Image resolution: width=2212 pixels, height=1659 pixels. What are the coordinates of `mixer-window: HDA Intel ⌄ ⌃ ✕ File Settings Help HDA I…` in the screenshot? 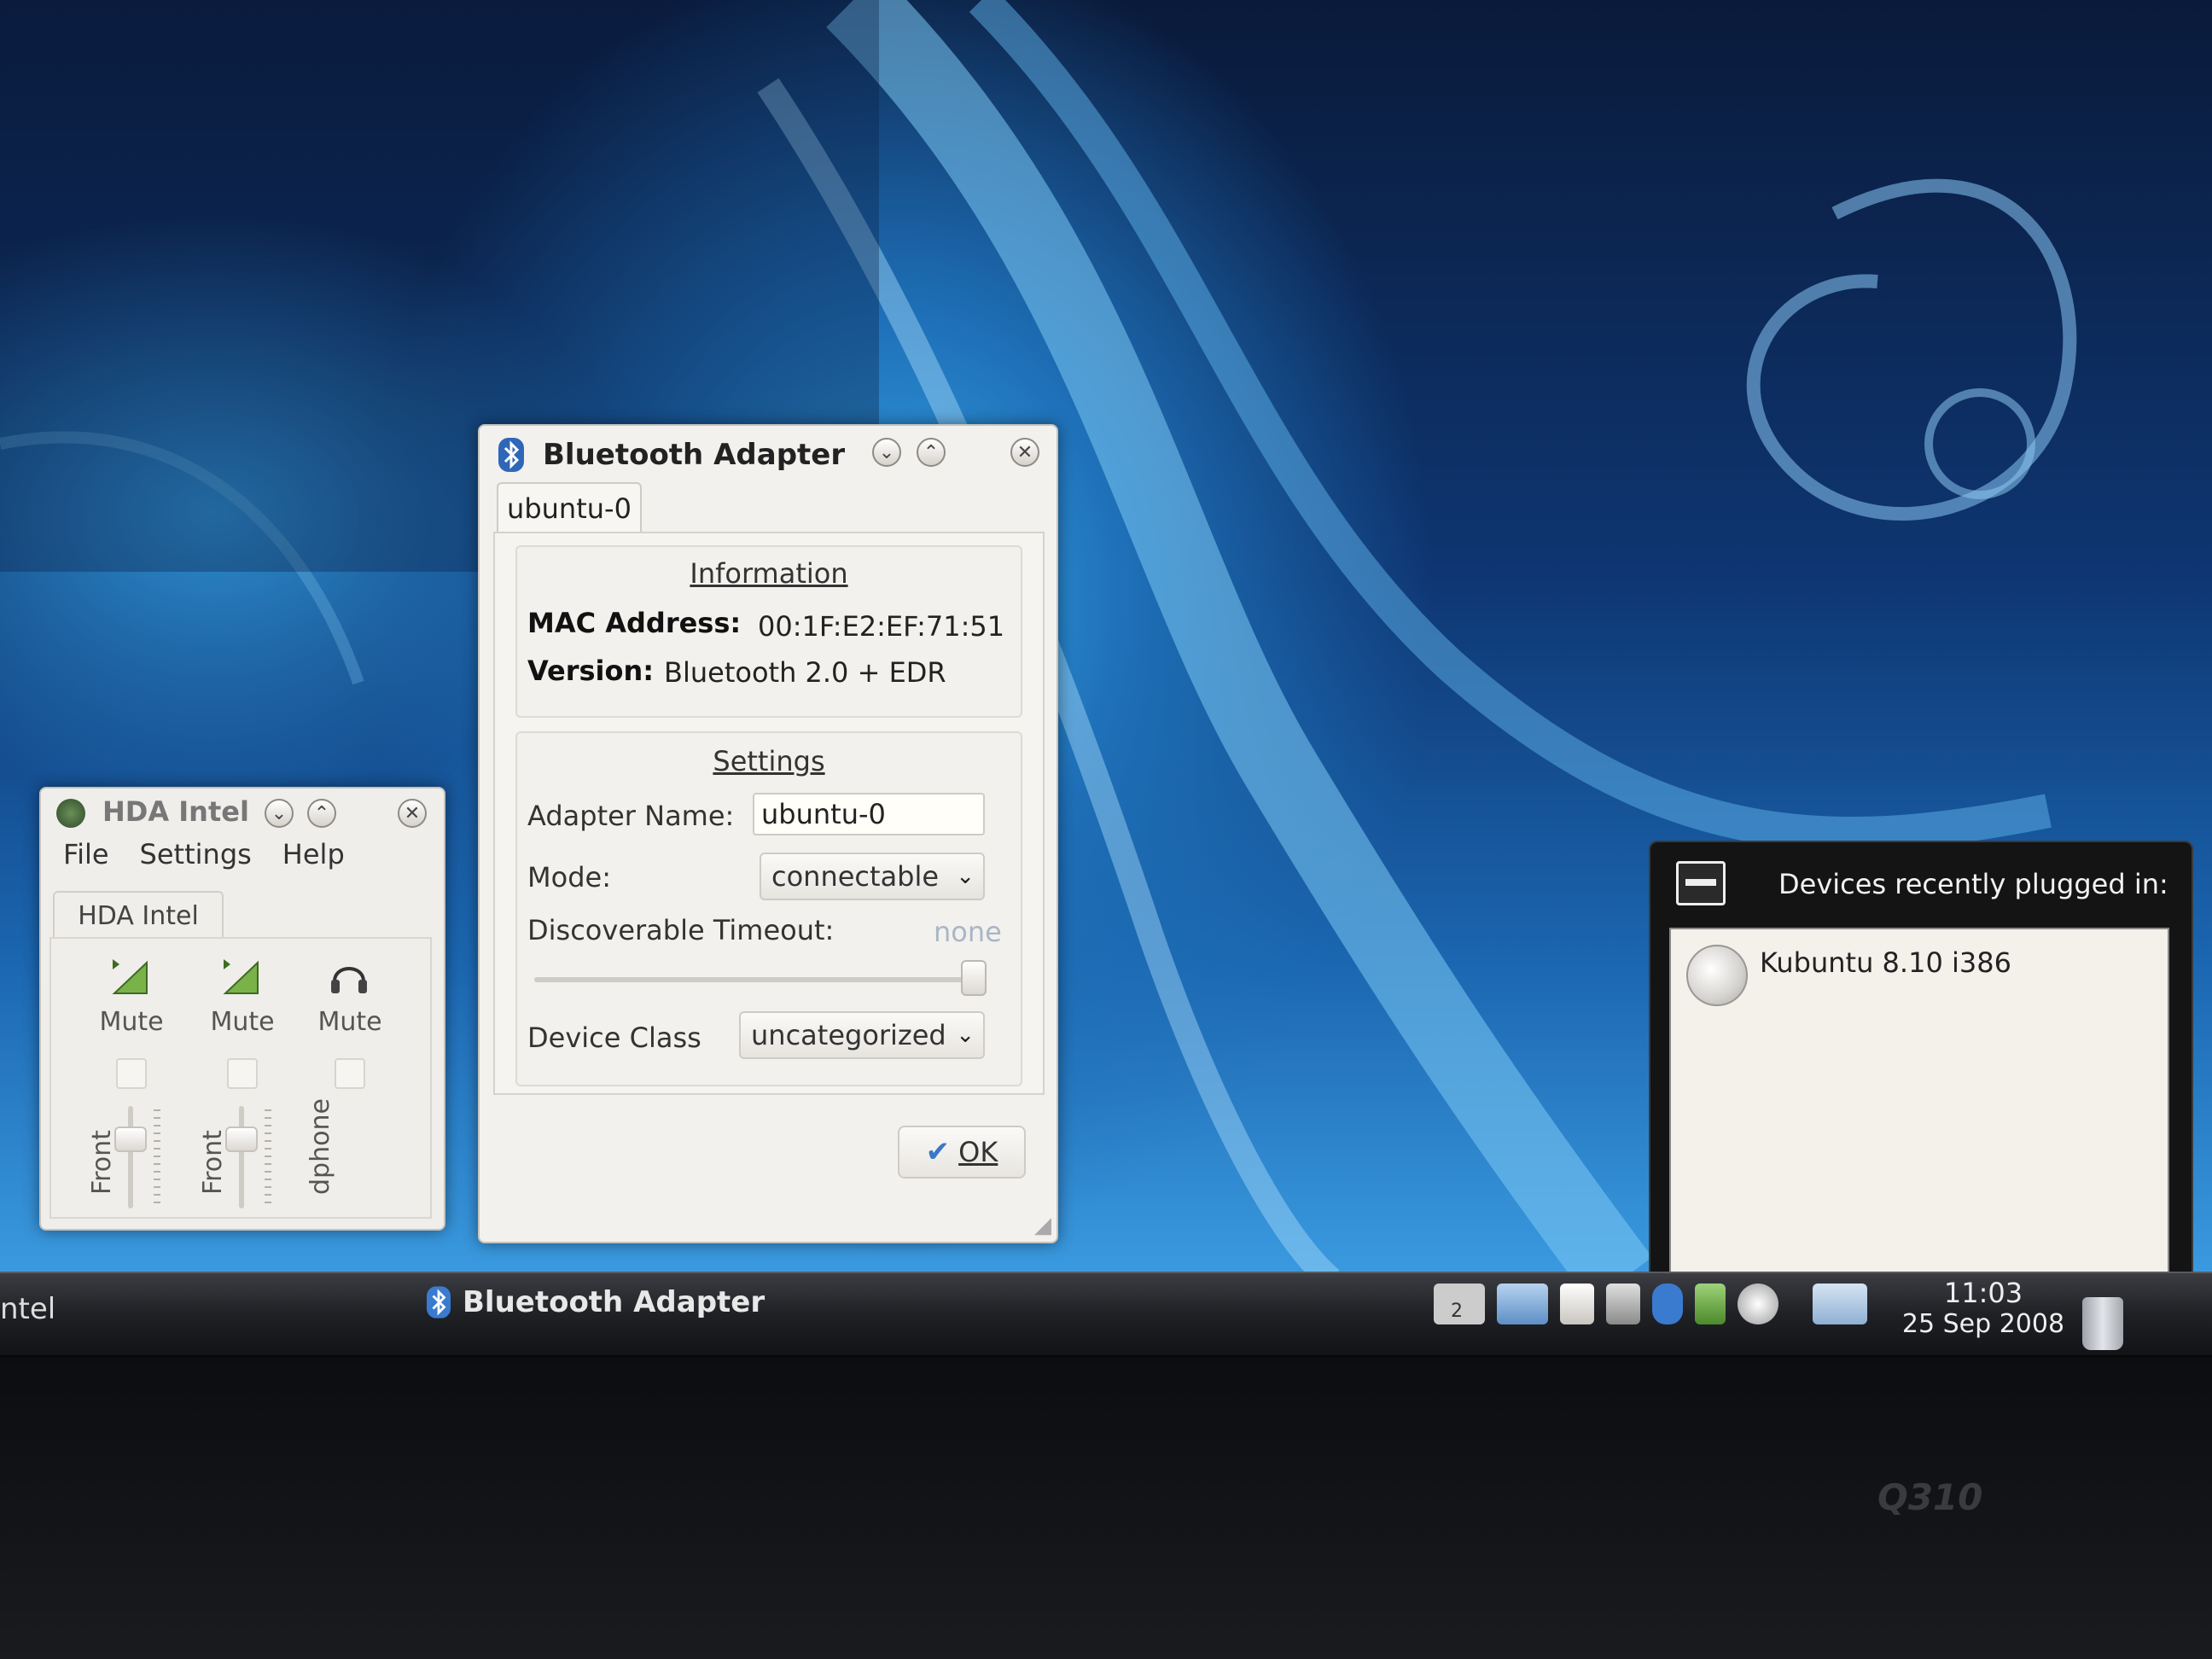 It's located at (242, 1009).